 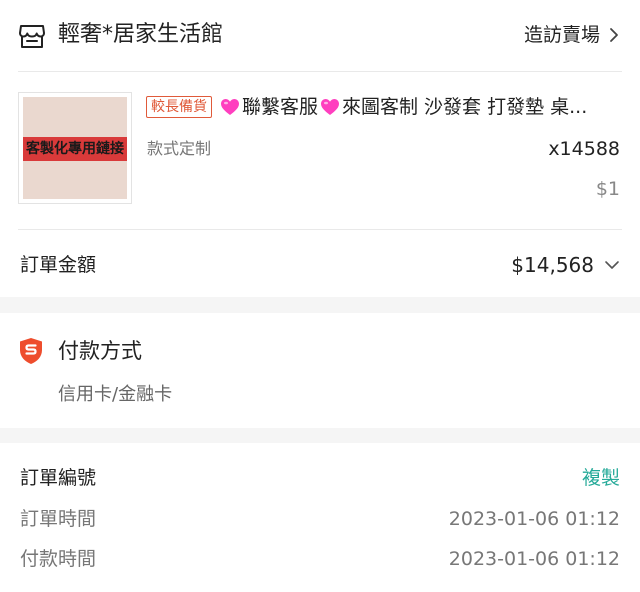 What do you see at coordinates (612, 265) in the screenshot?
I see `chevron-down-icon` at bounding box center [612, 265].